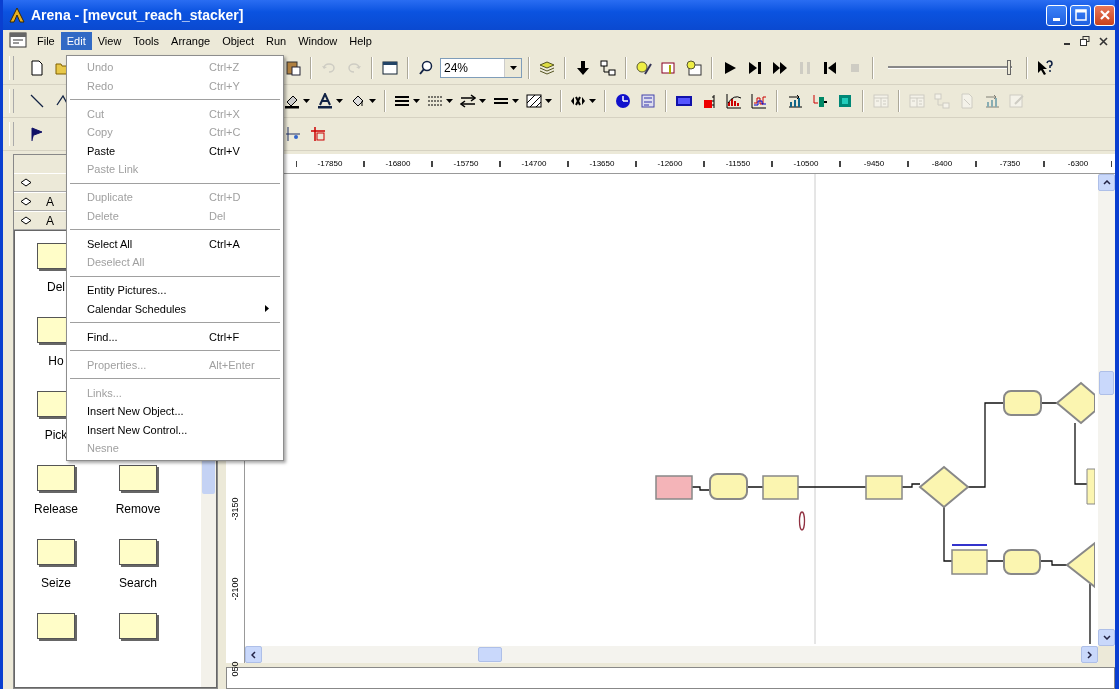 The width and height of the screenshot is (1119, 689). Describe the element at coordinates (734, 101) in the screenshot. I see `plot-icon` at that location.